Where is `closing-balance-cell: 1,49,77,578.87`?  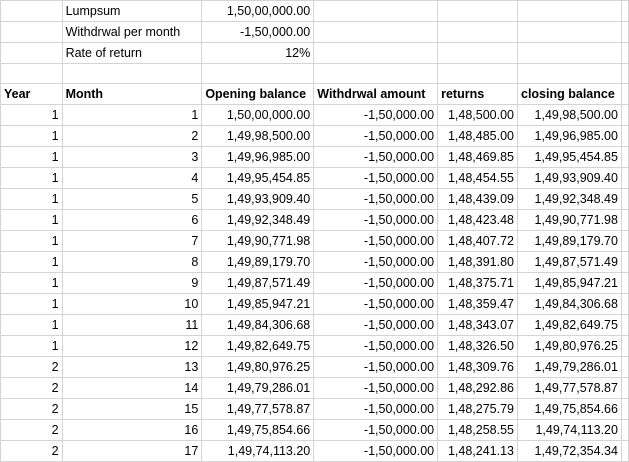 closing-balance-cell: 1,49,77,578.87 is located at coordinates (569, 388).